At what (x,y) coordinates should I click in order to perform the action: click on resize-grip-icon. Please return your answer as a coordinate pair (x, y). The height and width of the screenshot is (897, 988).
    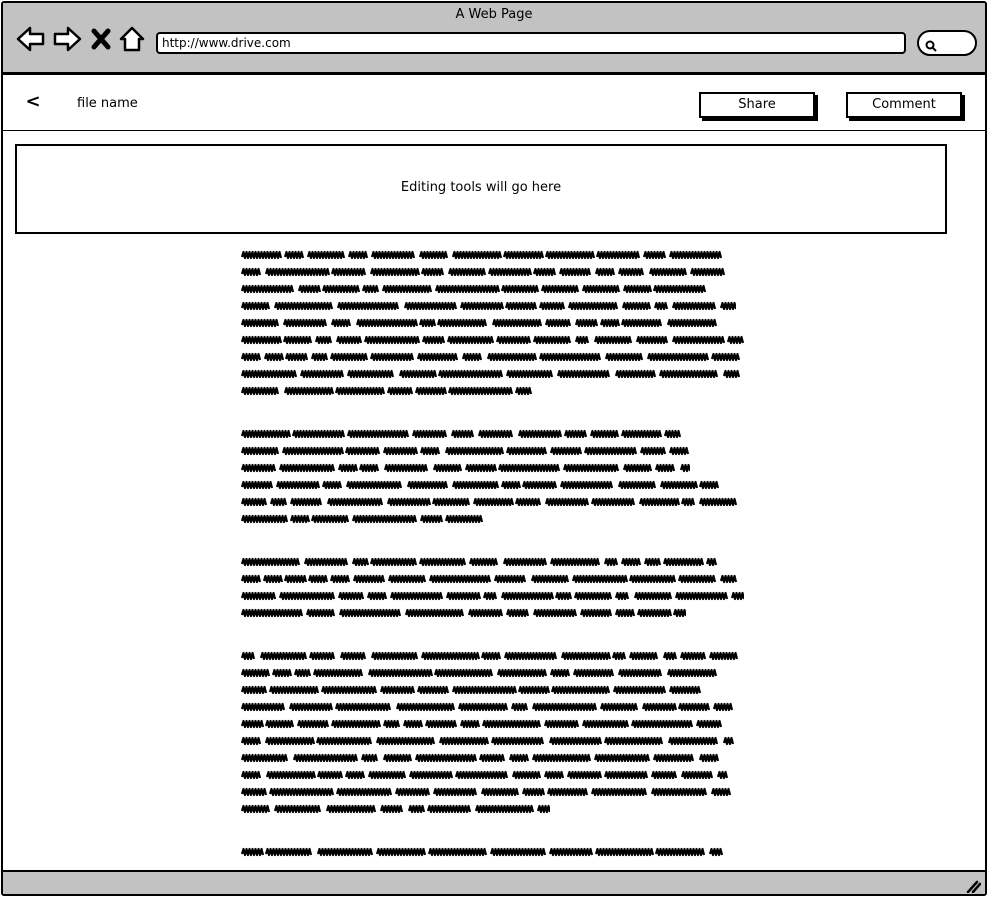
    Looking at the image, I should click on (973, 886).